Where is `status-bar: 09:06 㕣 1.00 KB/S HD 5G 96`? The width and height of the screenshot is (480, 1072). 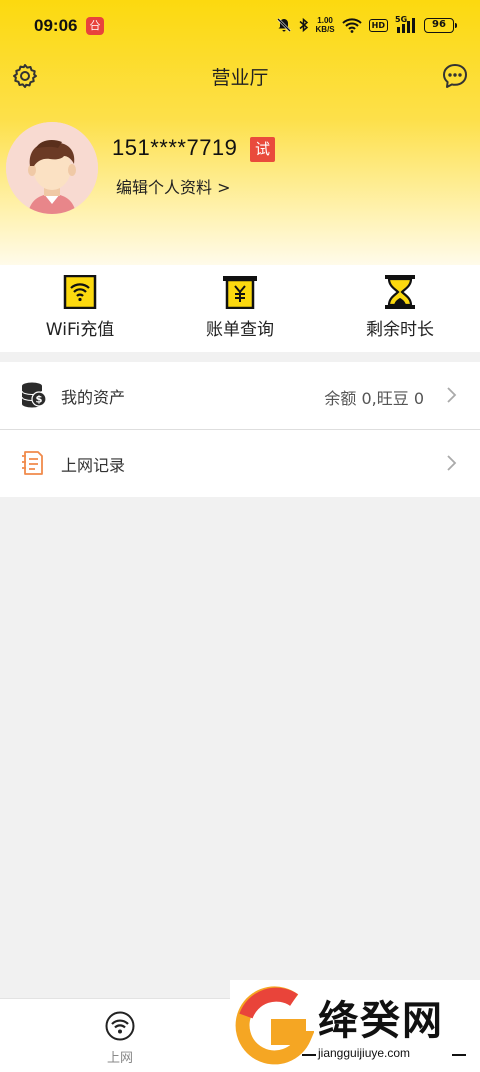 status-bar: 09:06 㕣 1.00 KB/S HD 5G 96 is located at coordinates (240, 27).